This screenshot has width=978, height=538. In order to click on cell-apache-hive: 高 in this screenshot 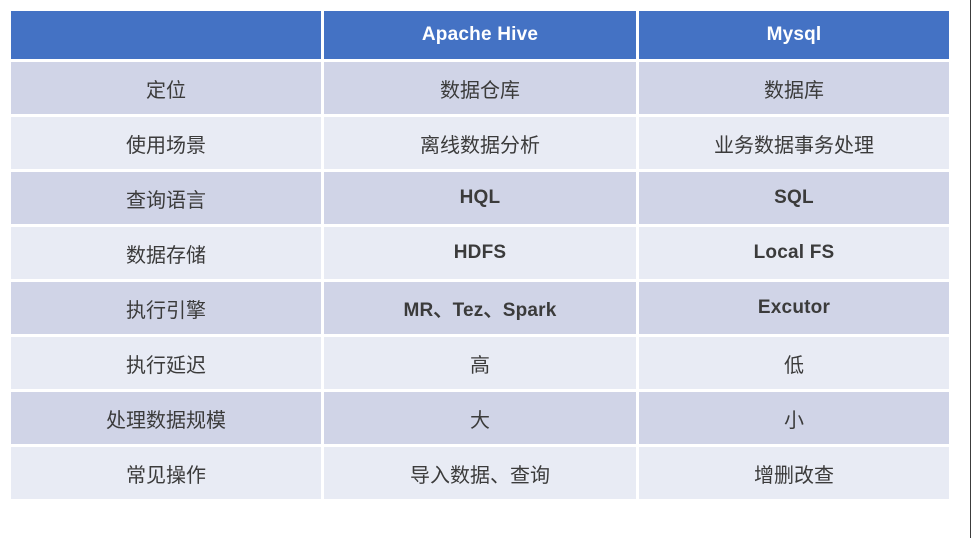, I will do `click(480, 363)`.